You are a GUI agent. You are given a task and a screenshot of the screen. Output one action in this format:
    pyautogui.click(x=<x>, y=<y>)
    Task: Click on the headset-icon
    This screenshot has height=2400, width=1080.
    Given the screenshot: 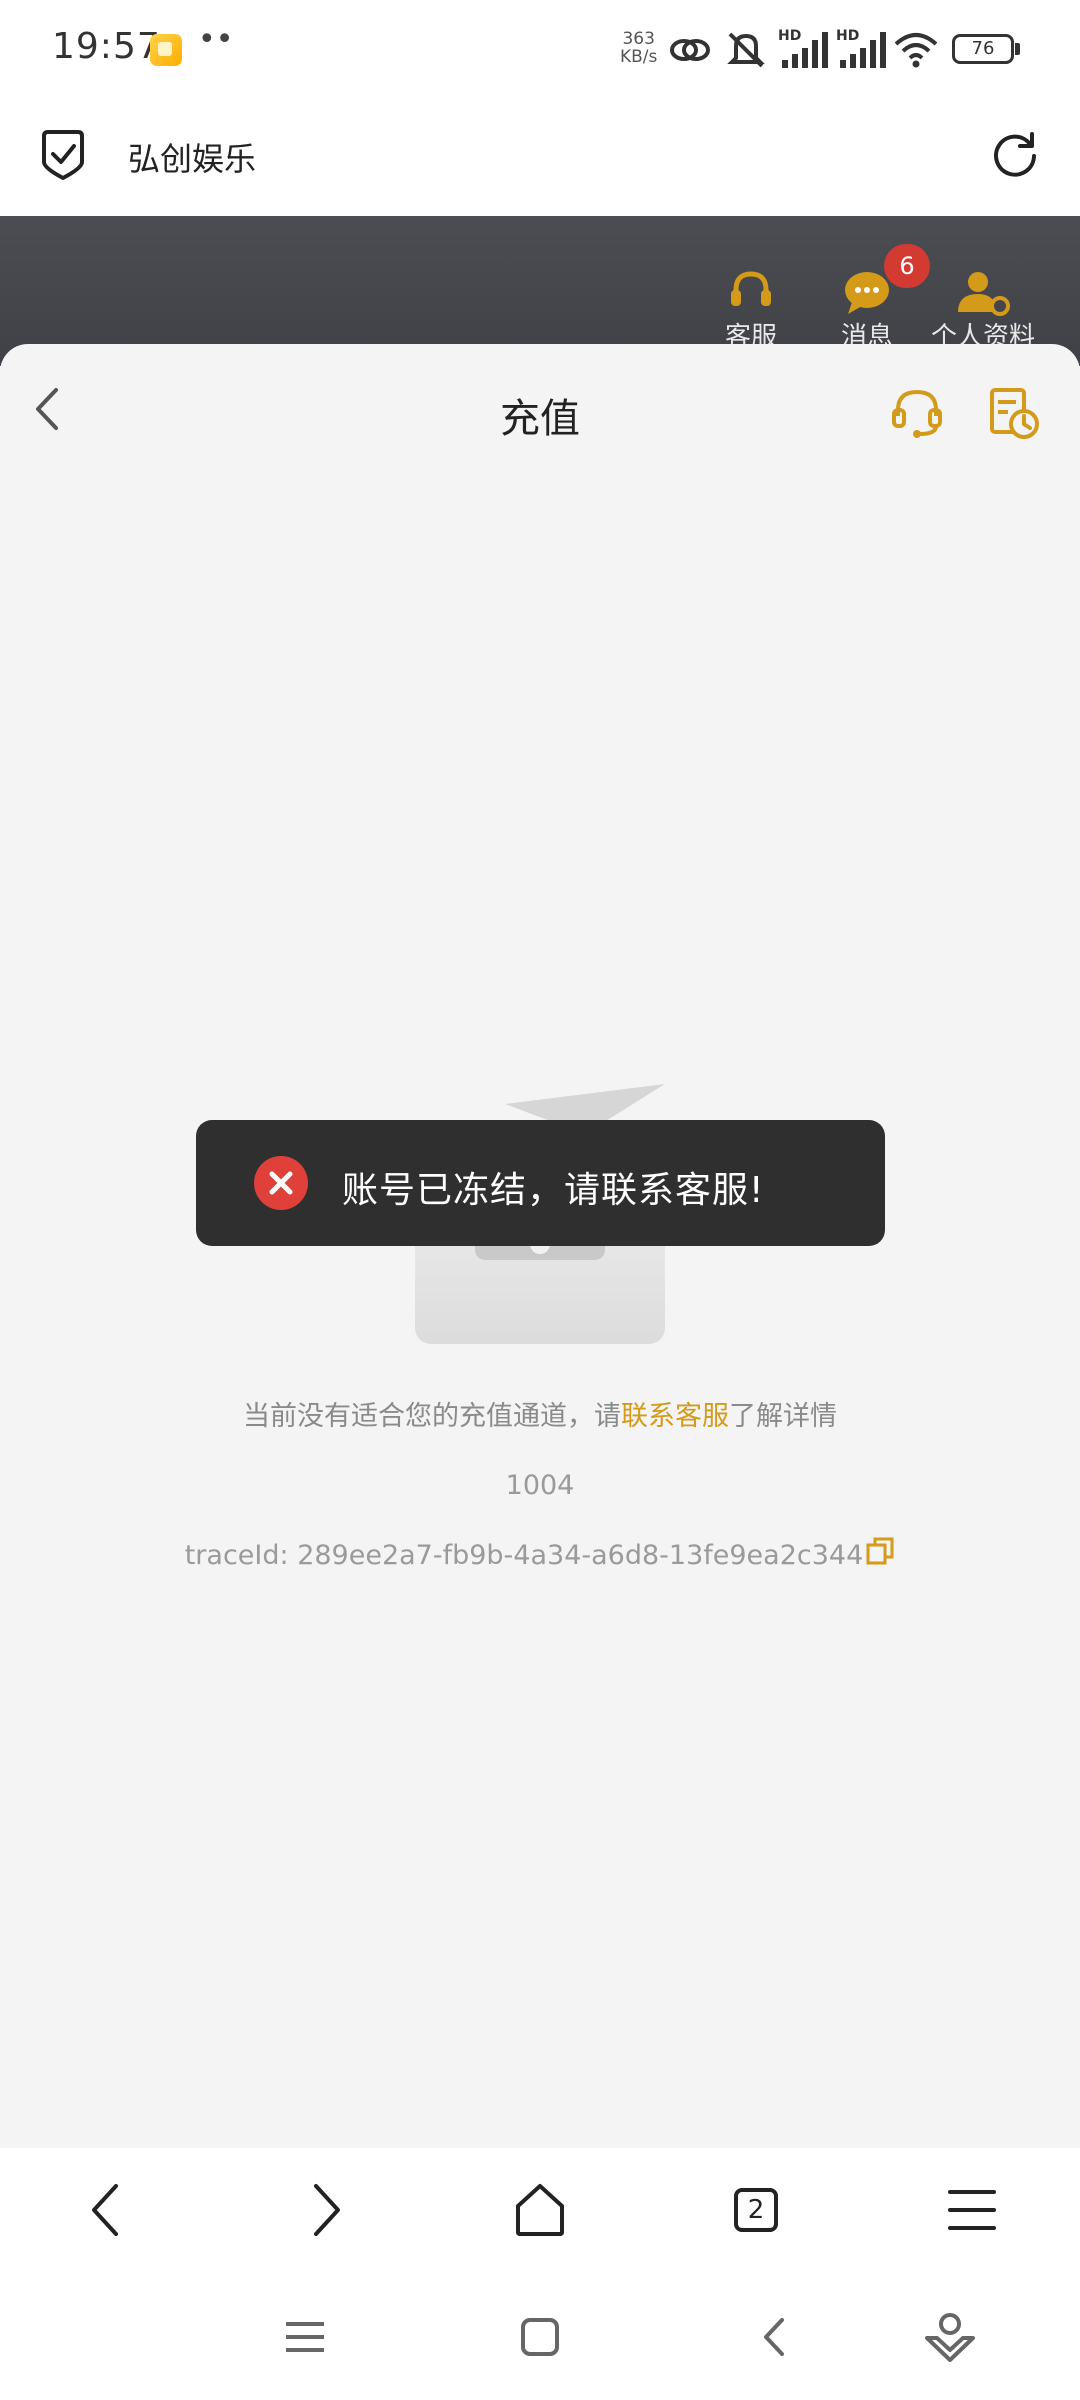 What is the action you would take?
    pyautogui.click(x=751, y=288)
    